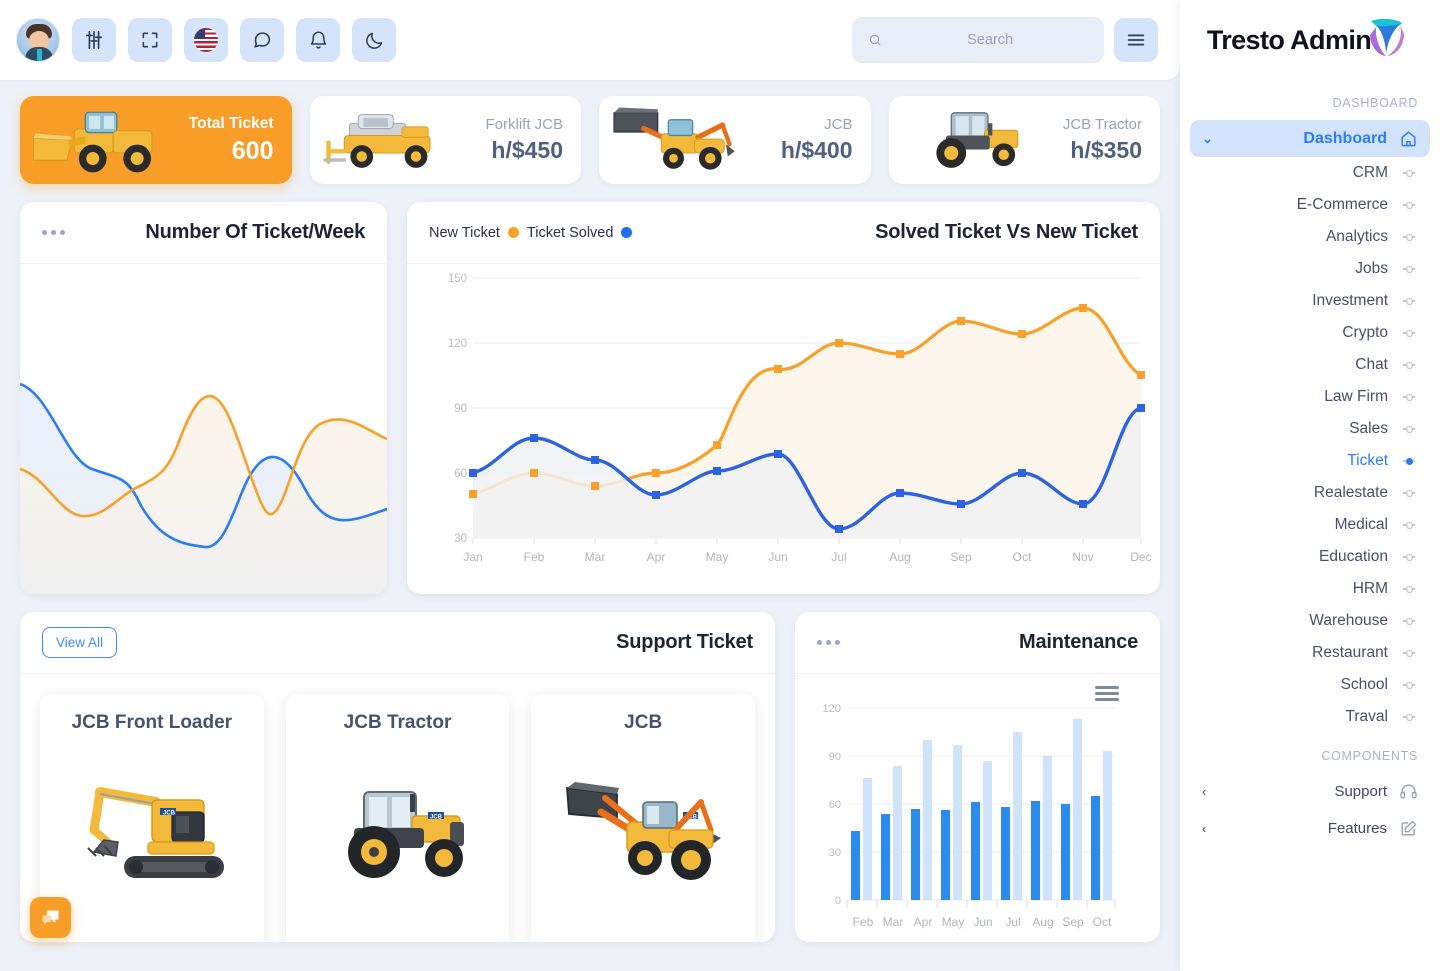  Describe the element at coordinates (1310, 557) in the screenshot. I see `sidebar-item-education: Education` at that location.